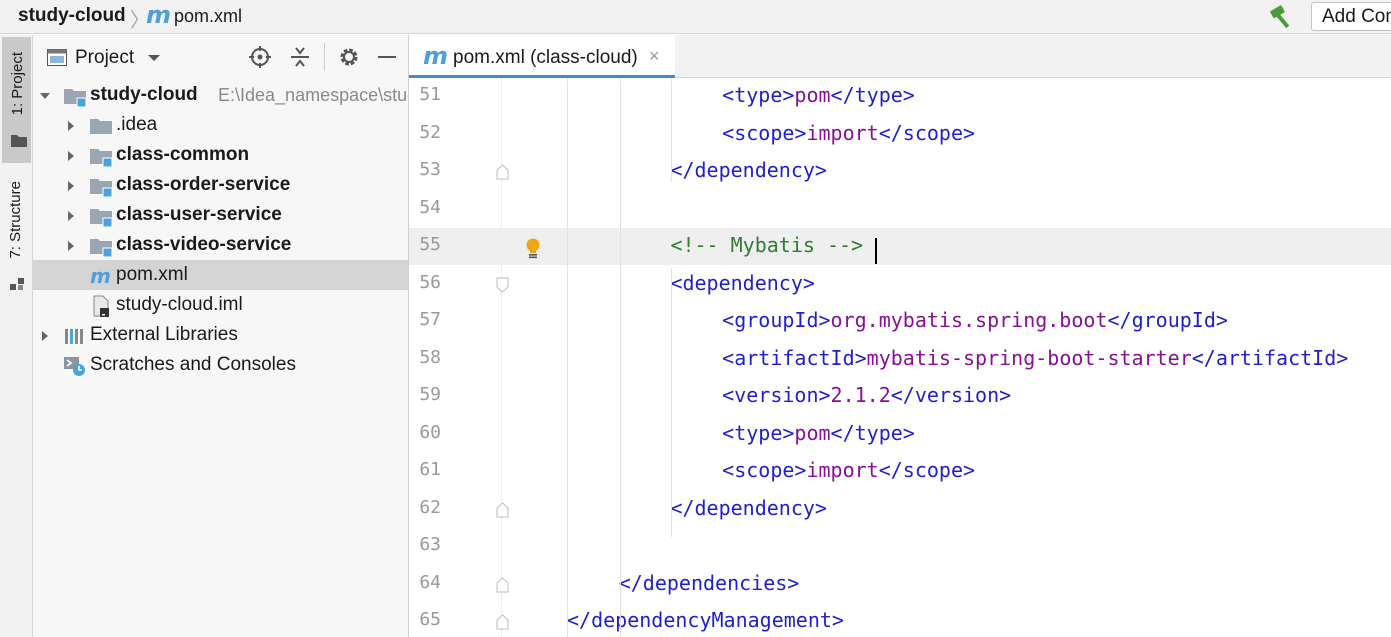 The height and width of the screenshot is (637, 1391). I want to click on code-line: 52 <scope>import</scope>, so click(900, 134).